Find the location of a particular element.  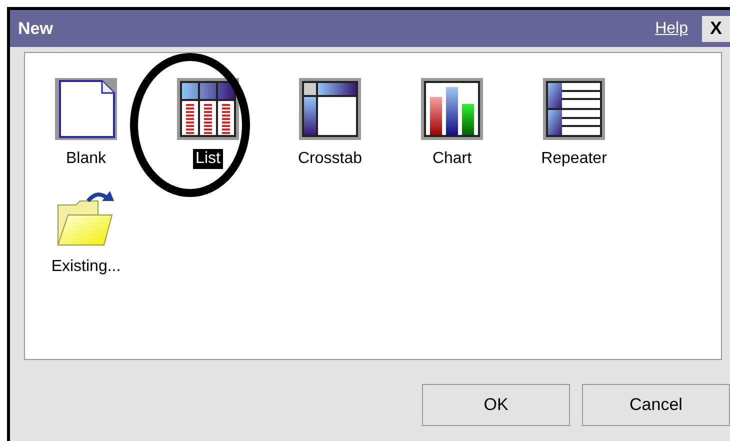

crosstab-icon is located at coordinates (330, 109).